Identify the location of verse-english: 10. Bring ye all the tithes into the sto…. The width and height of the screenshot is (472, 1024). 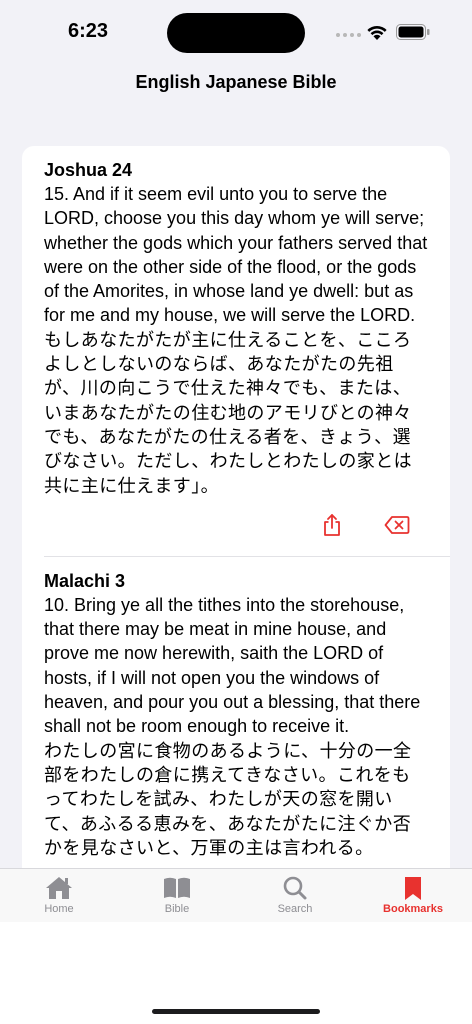
(232, 665).